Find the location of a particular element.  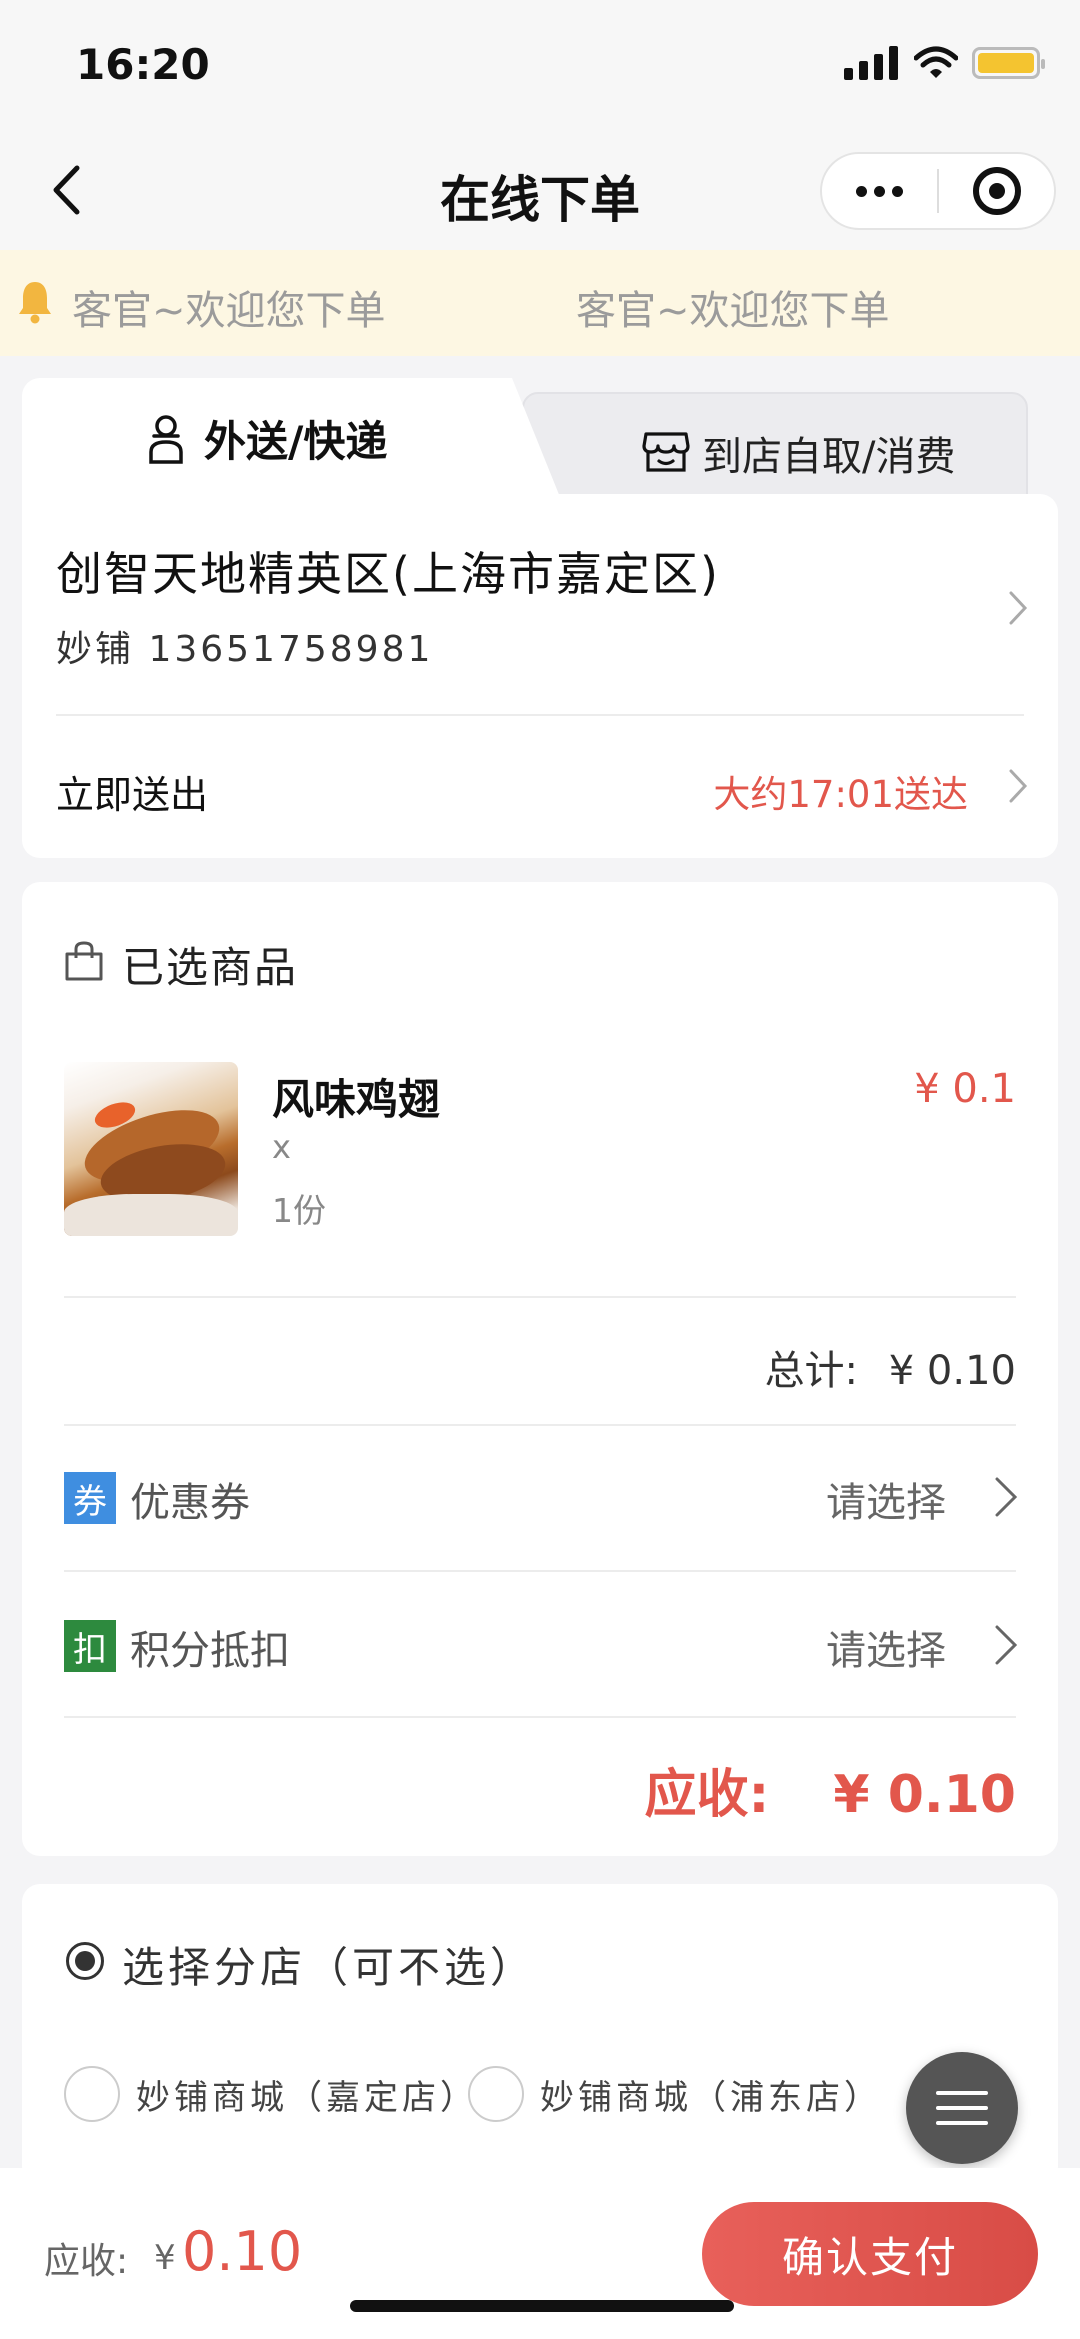

more-button is located at coordinates (879, 191).